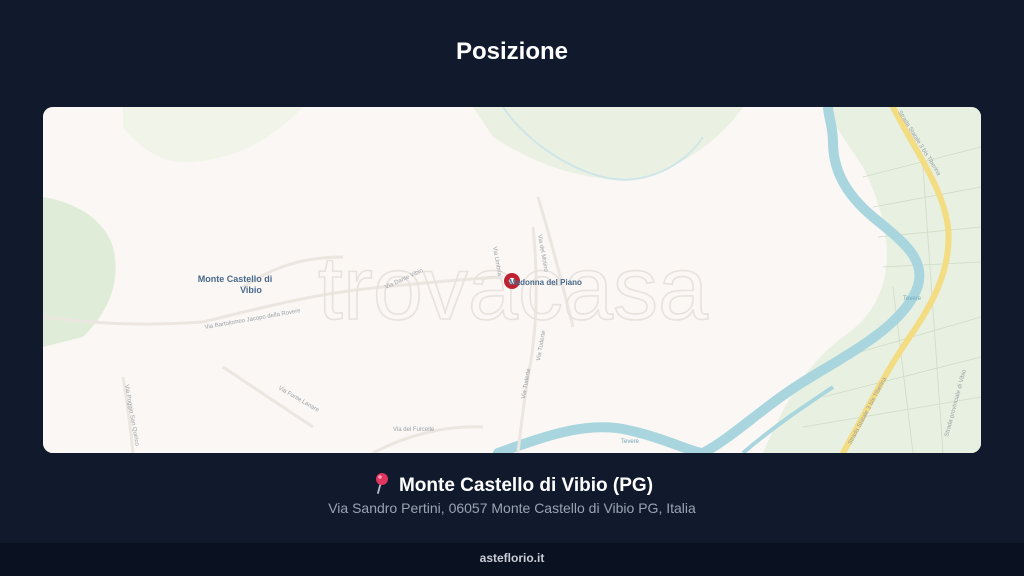 This screenshot has width=1024, height=576. What do you see at coordinates (512, 558) in the screenshot?
I see `footer-site-link: asteflorio.it` at bounding box center [512, 558].